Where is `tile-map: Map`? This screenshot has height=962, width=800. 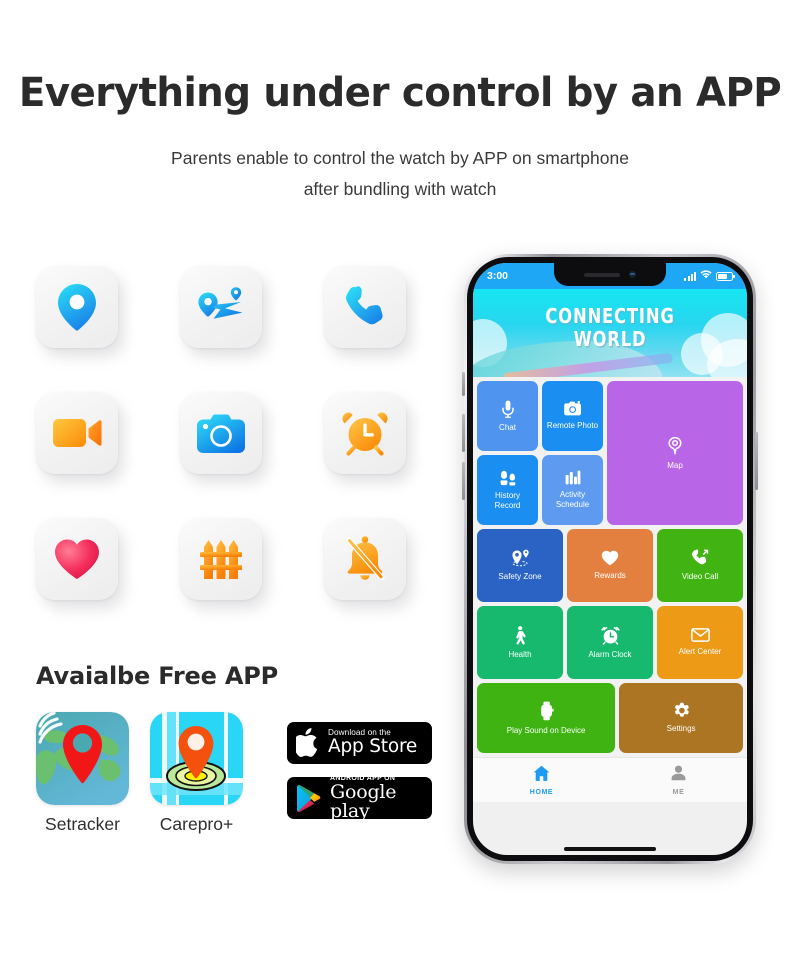 tile-map: Map is located at coordinates (675, 453).